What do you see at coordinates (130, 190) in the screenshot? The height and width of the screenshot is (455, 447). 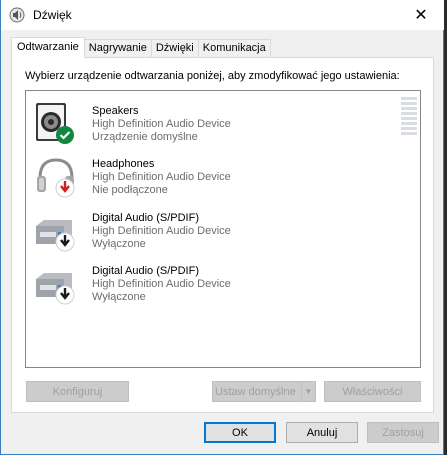 I see `device-status: Nie podłączone` at bounding box center [130, 190].